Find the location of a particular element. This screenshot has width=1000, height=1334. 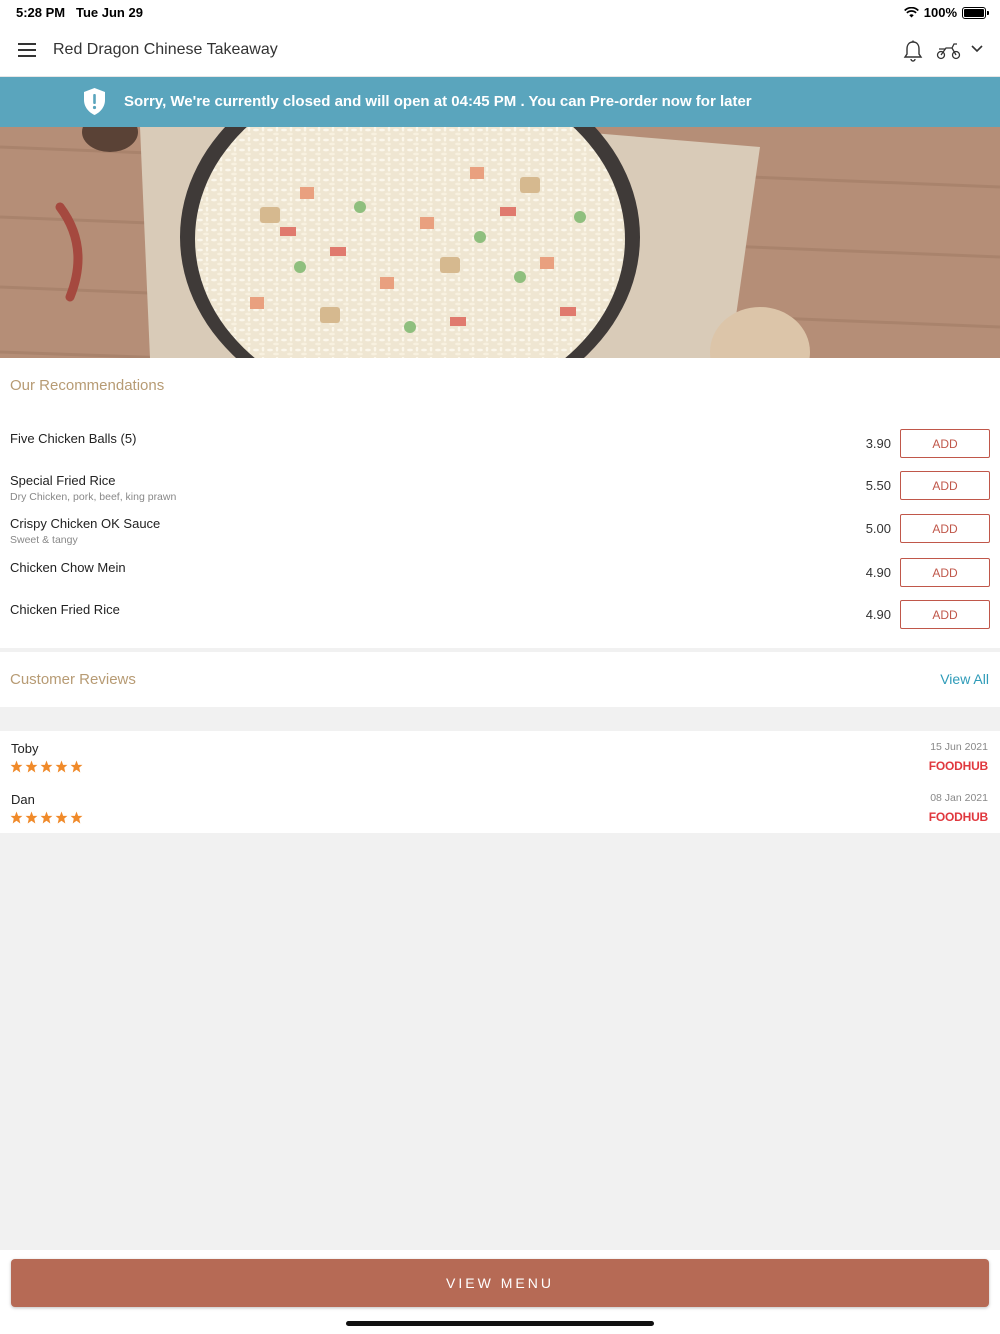

review-date: 08 Jan 2021 is located at coordinates (959, 798).